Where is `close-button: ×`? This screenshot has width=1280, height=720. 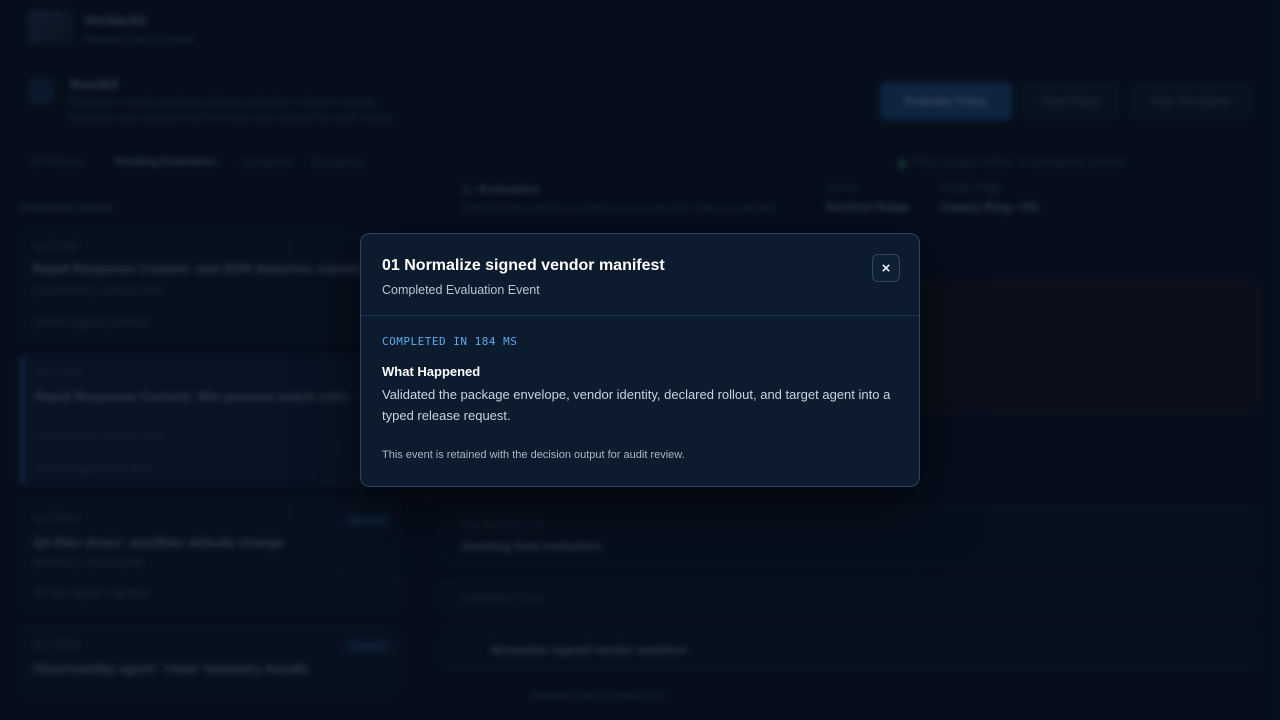
close-button: × is located at coordinates (886, 268).